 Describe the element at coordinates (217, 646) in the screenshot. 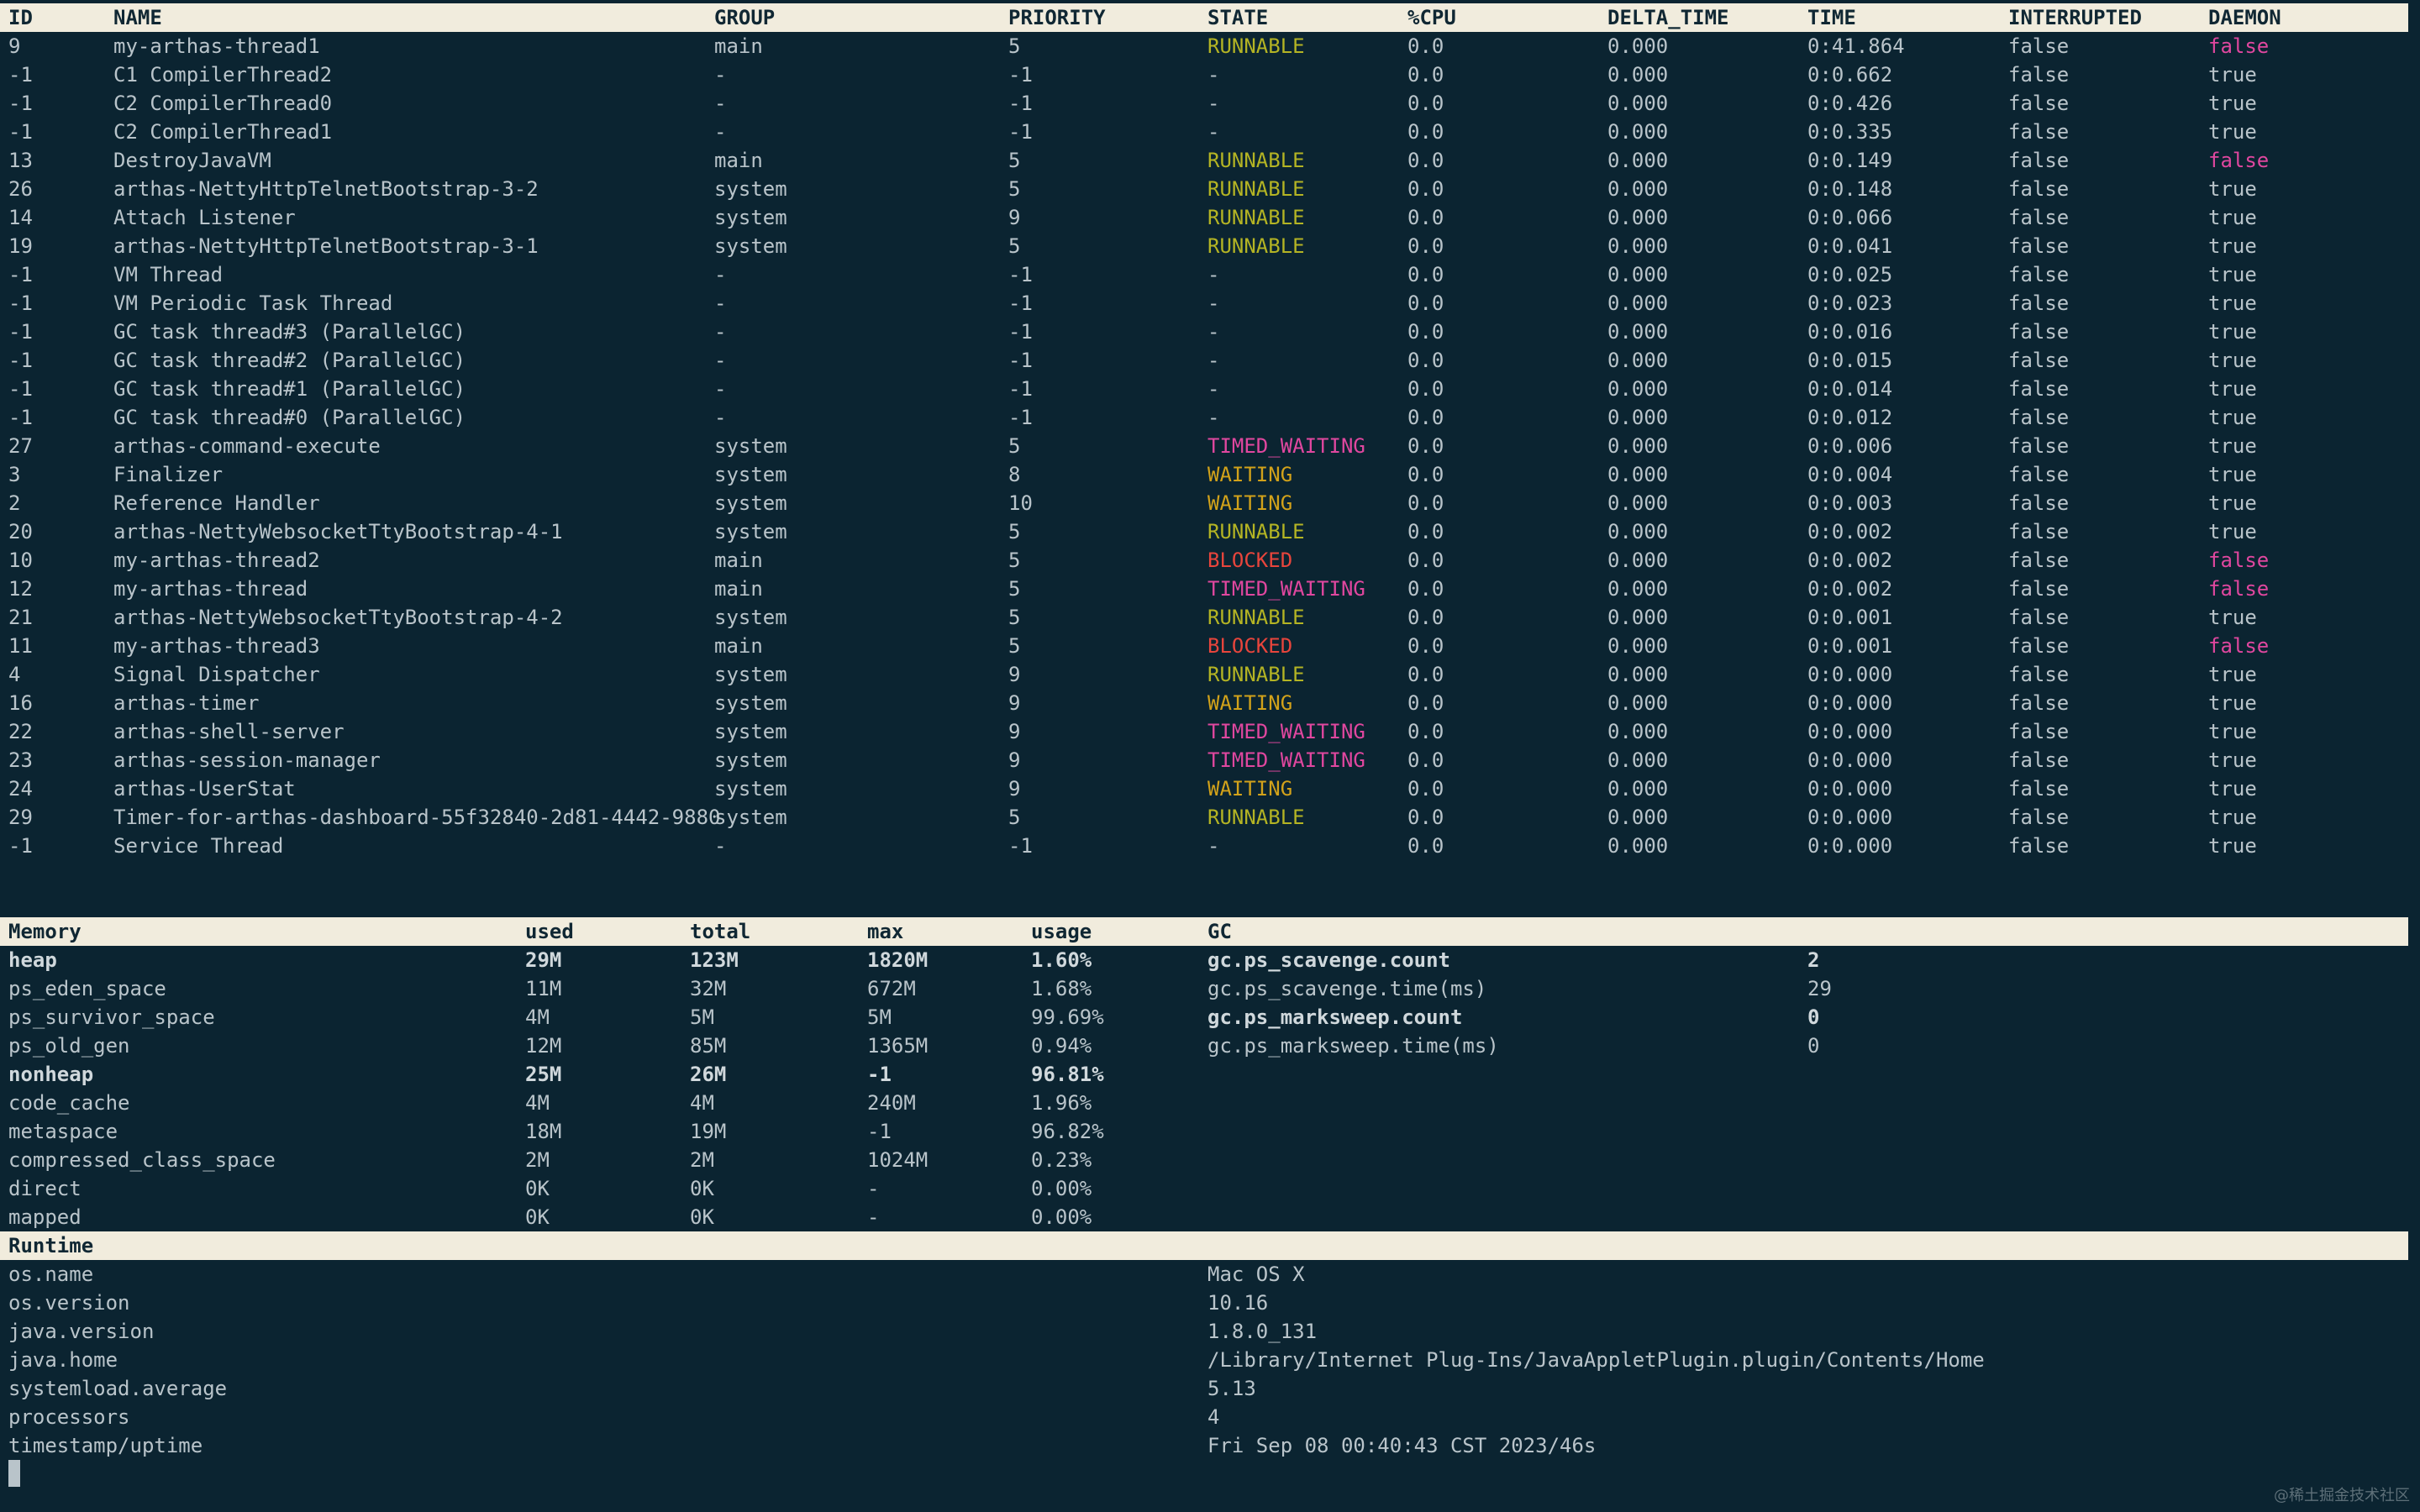

I see `thread-name: my-arthas-thread3` at that location.